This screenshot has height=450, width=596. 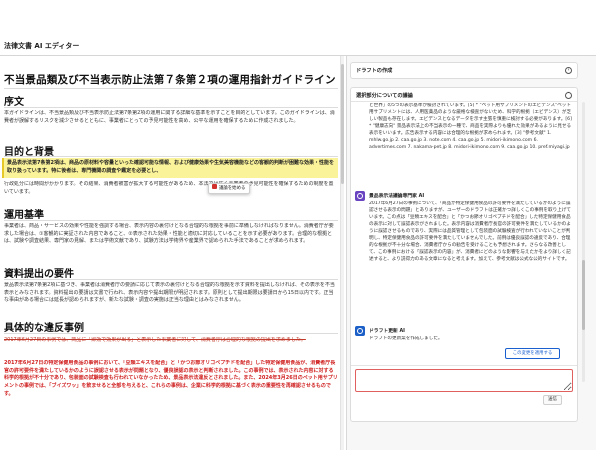 I want to click on start-discussion-label: 議論を始める, so click(x=232, y=188).